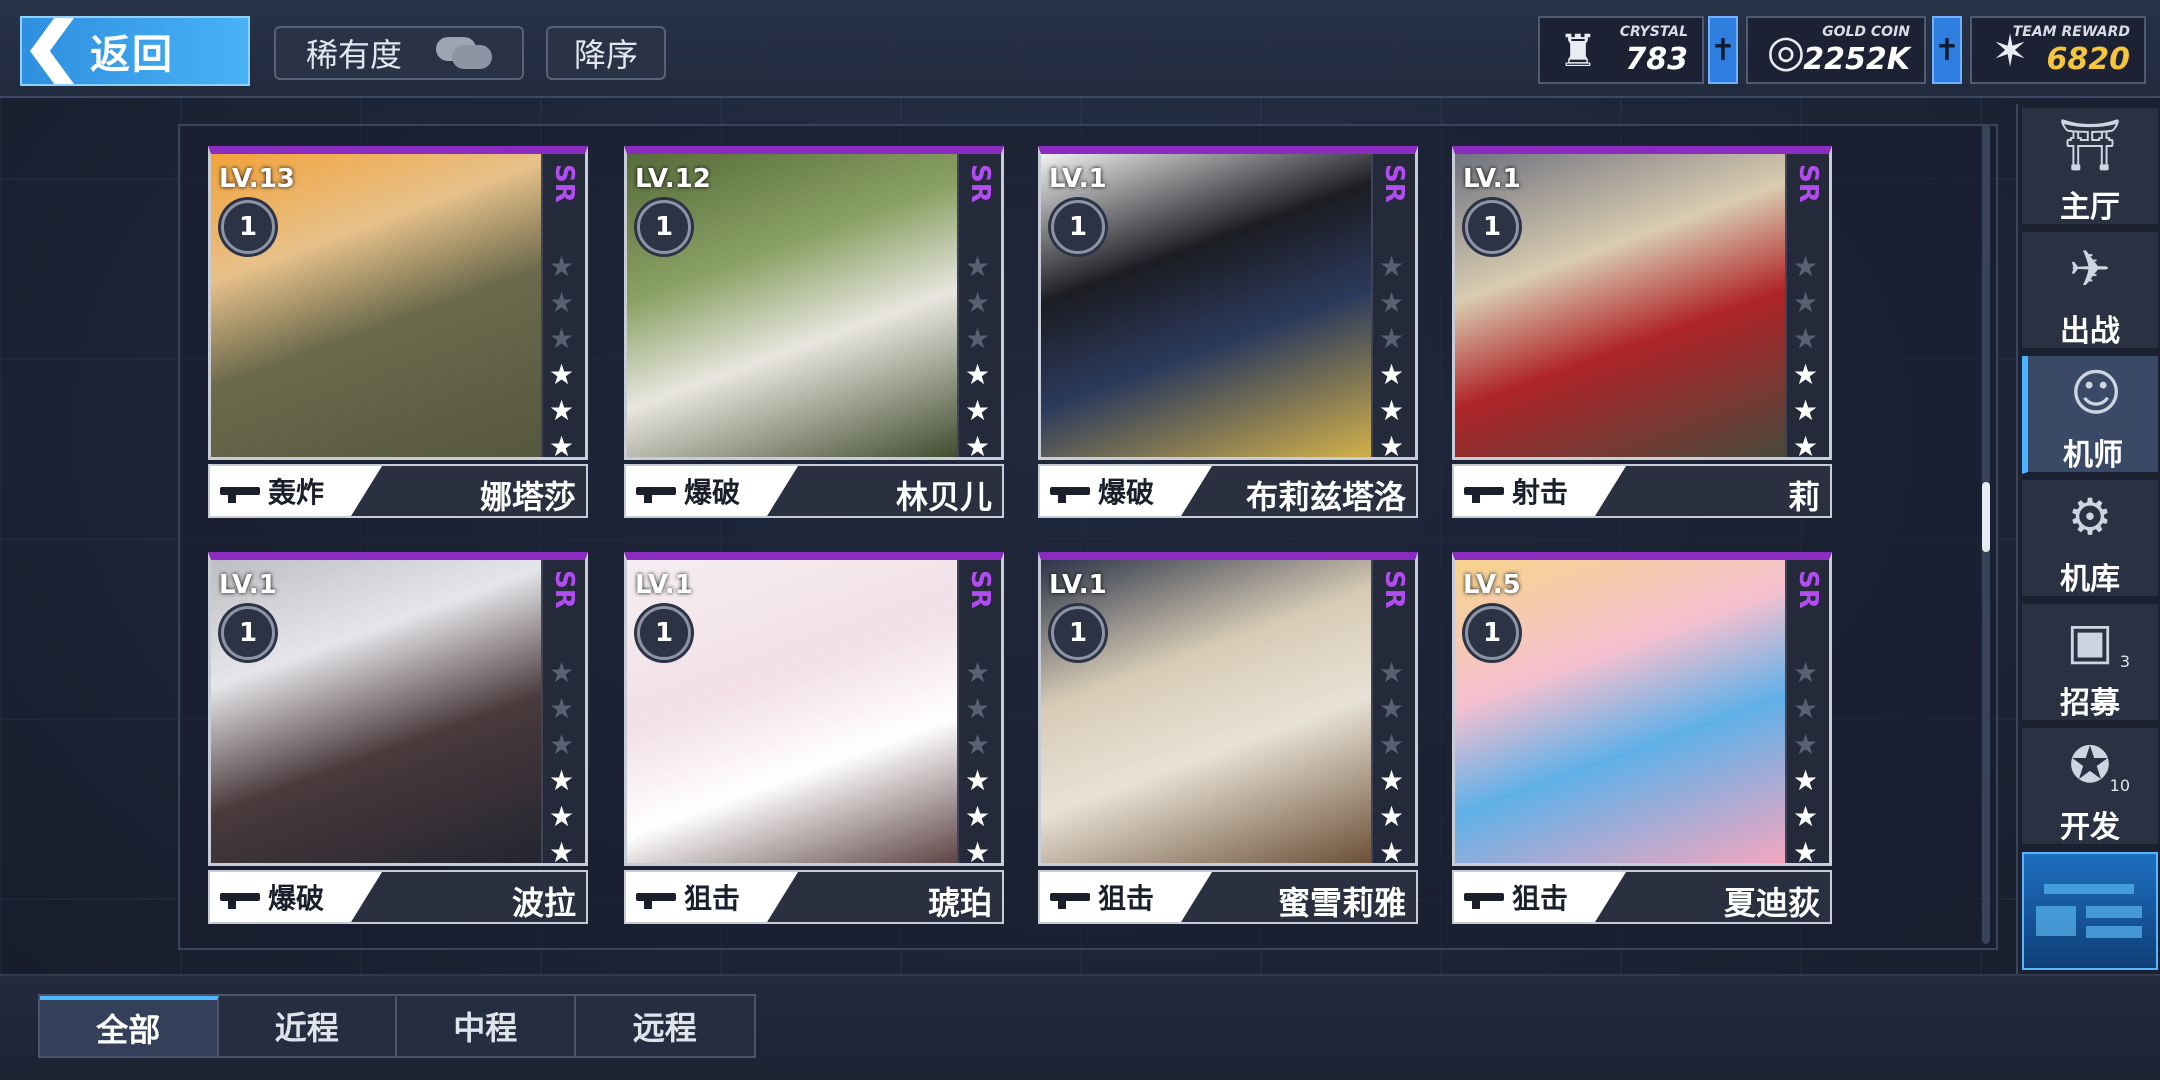 The width and height of the screenshot is (2160, 1080). I want to click on role-label: 射击, so click(1540, 492).